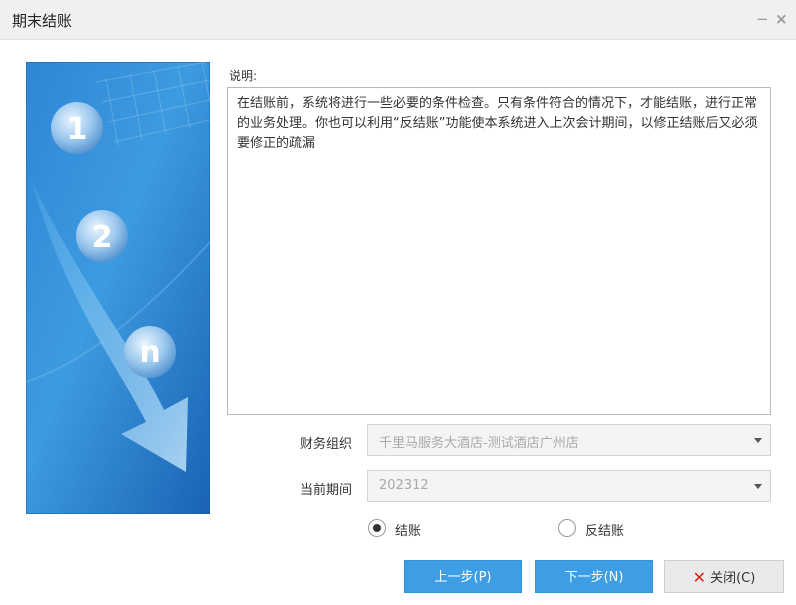 The height and width of the screenshot is (605, 796). What do you see at coordinates (102, 237) in the screenshot?
I see `step-2-label: 2` at bounding box center [102, 237].